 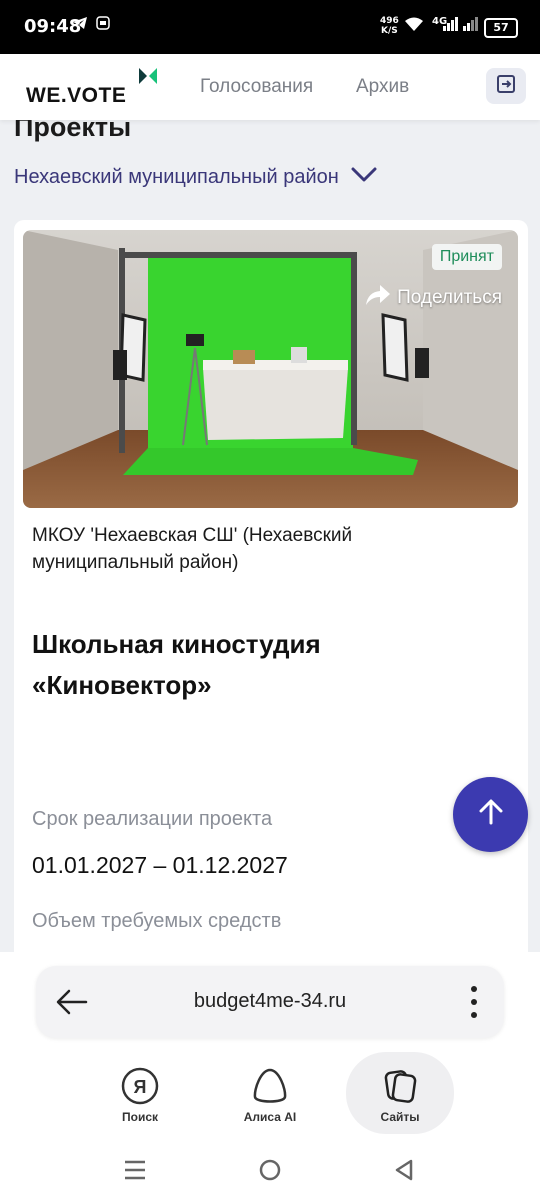 I want to click on yandex-icon: Я, so click(x=140, y=1086).